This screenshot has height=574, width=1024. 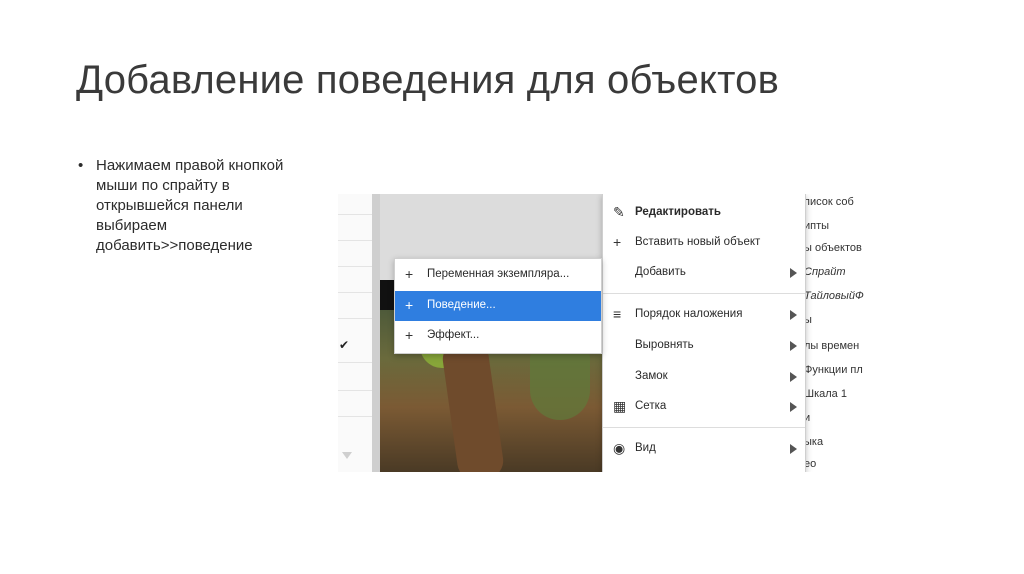 What do you see at coordinates (617, 314) in the screenshot?
I see `list-icon: ≡` at bounding box center [617, 314].